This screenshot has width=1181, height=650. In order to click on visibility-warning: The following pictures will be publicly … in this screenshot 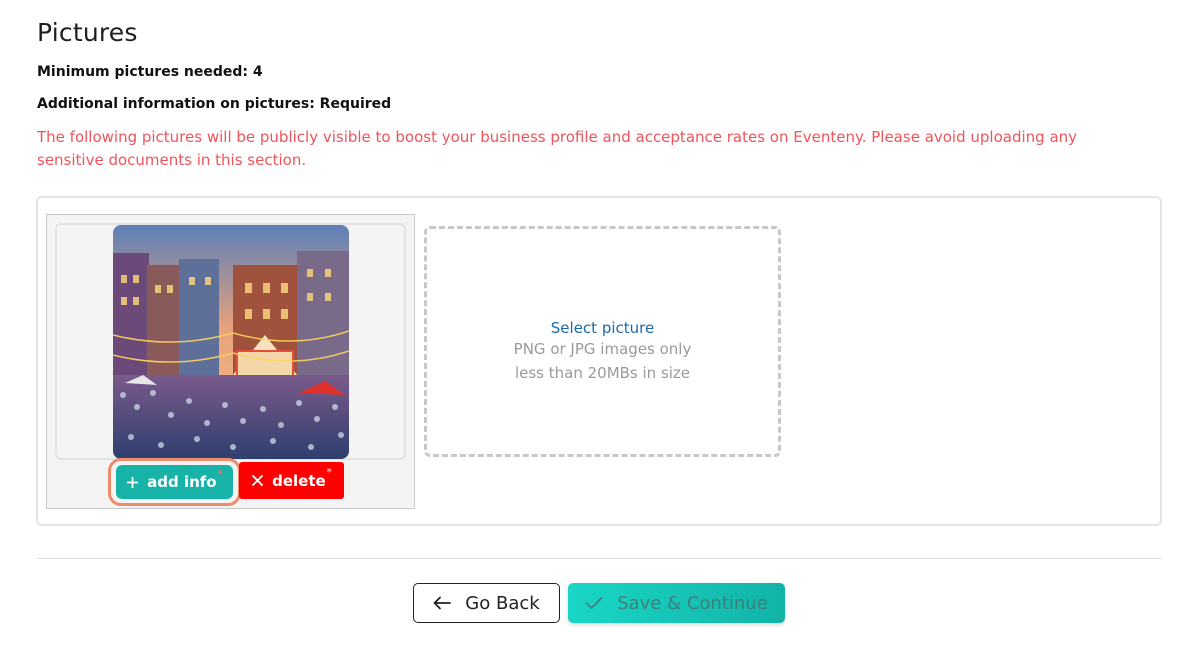, I will do `click(557, 148)`.